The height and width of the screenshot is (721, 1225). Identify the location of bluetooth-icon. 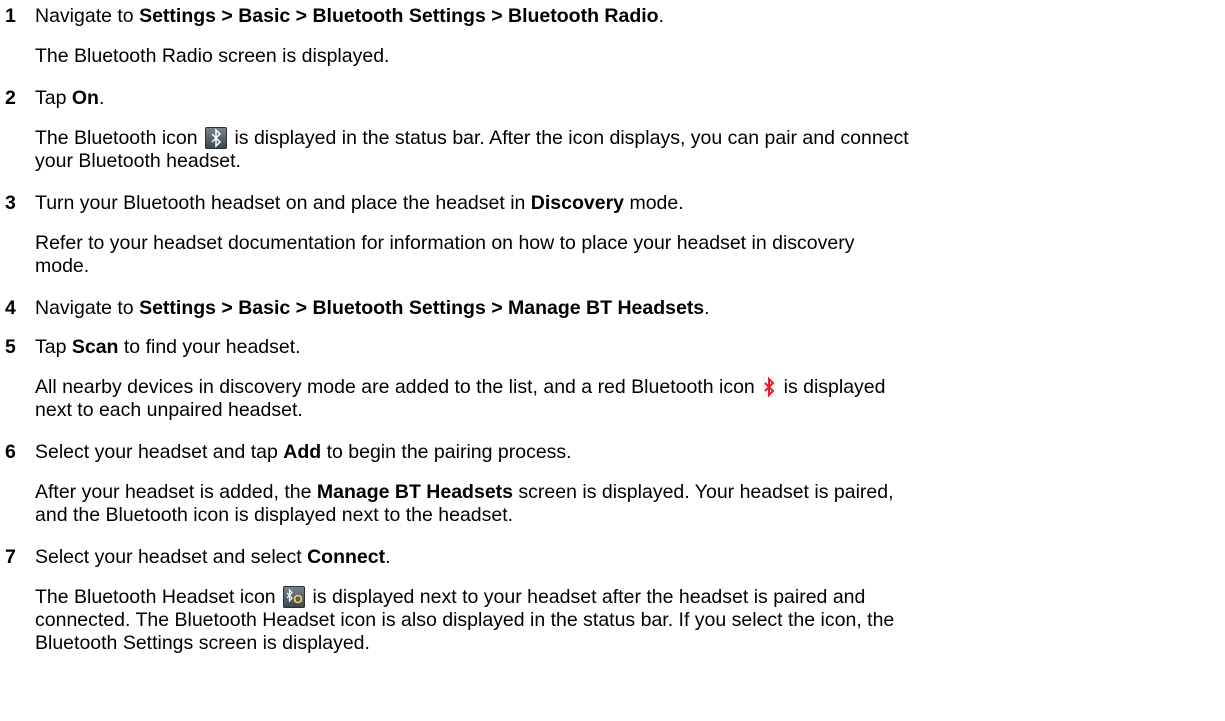
(216, 138).